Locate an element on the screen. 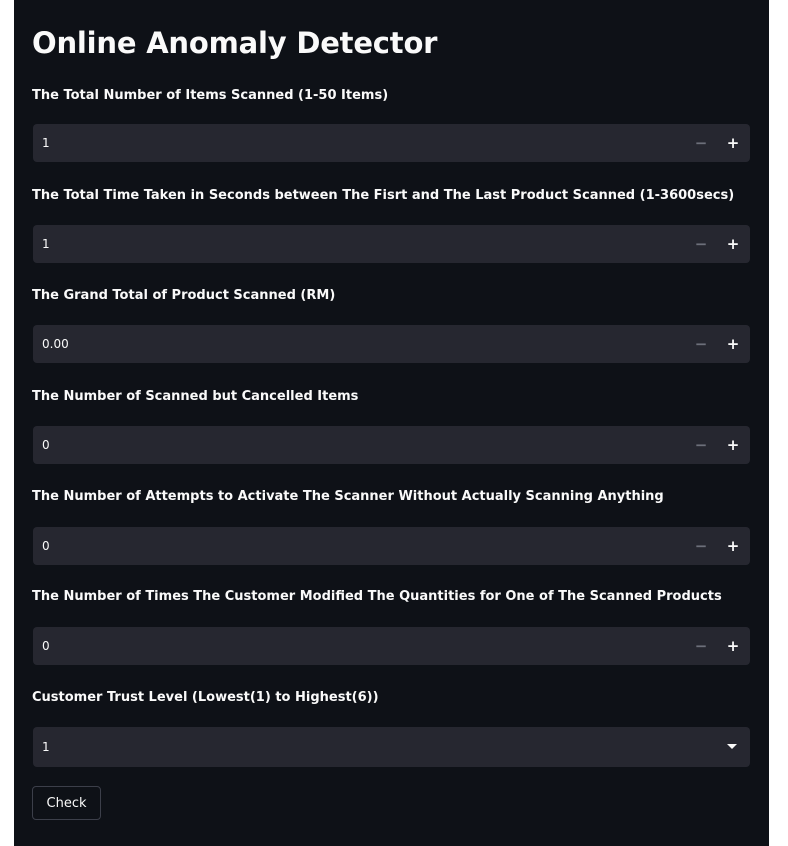 The width and height of the screenshot is (788, 846). cancelled-items-value: 0 is located at coordinates (46, 445).